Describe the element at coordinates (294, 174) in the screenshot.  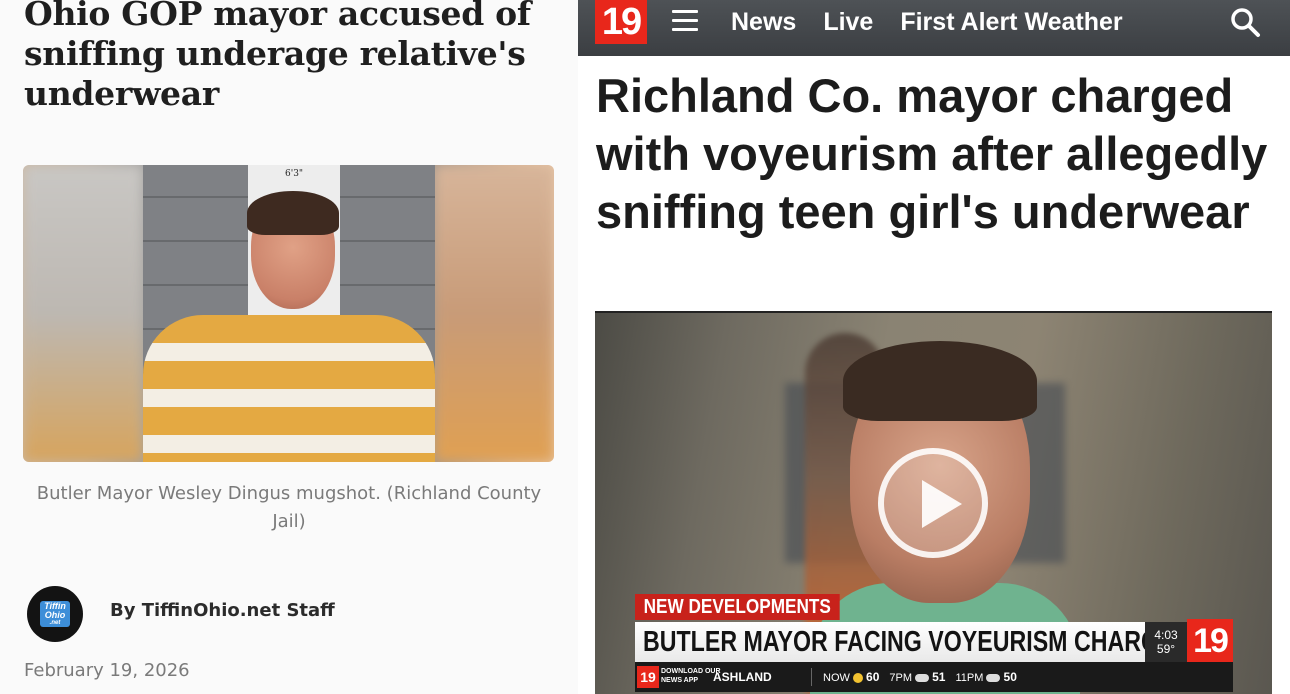
I see `height-mark: 6'3"` at that location.